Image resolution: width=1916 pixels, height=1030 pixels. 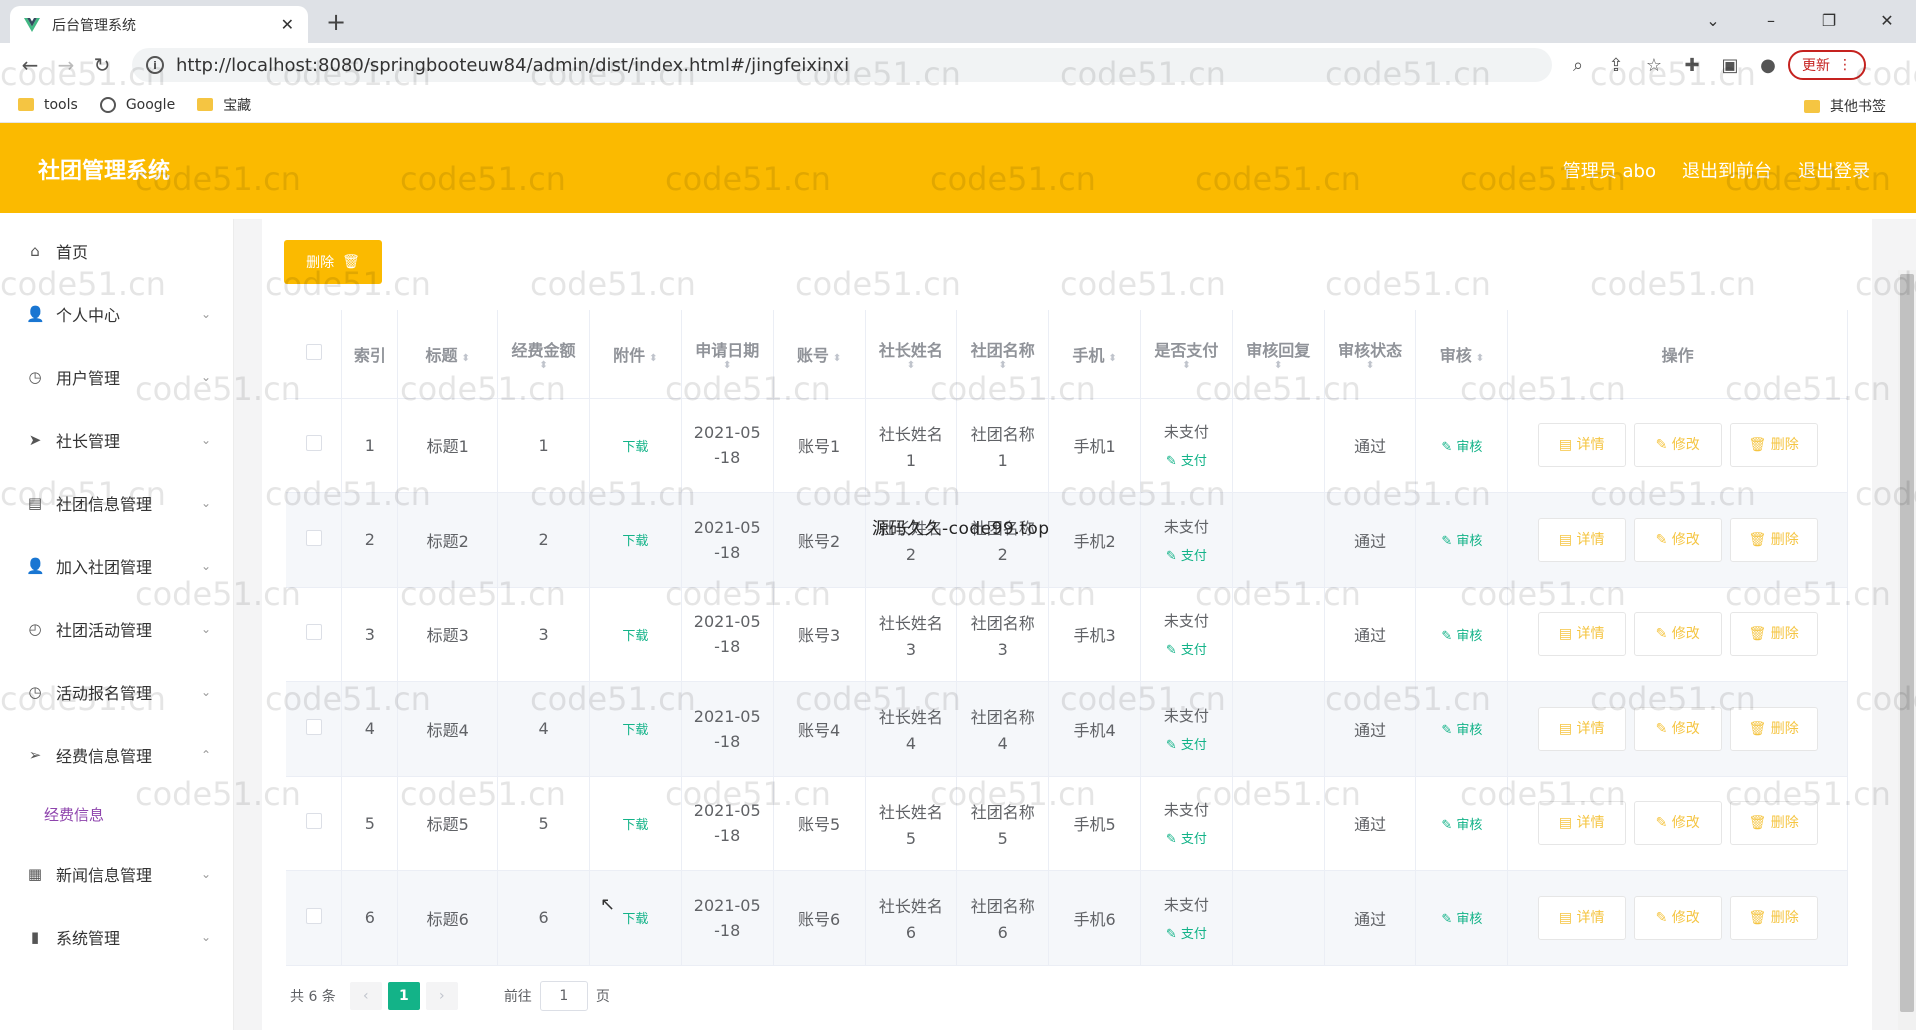 I want to click on restore-icon: ❐, so click(x=1829, y=20).